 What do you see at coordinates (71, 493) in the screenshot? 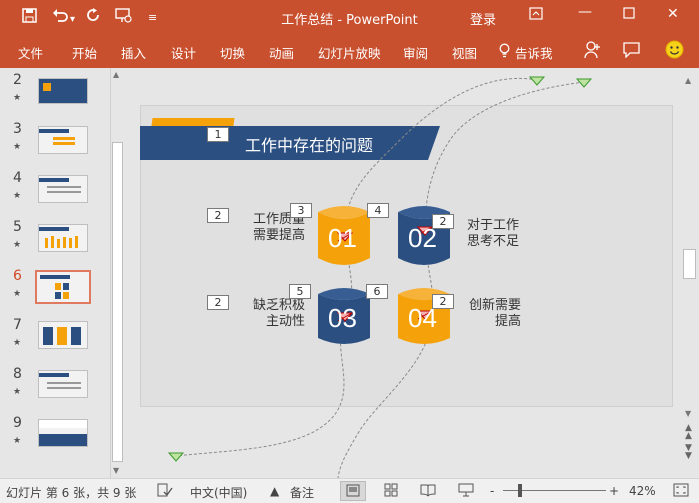
I see `slide-count-status: 幻灯片 第 6 张，共 9 张` at bounding box center [71, 493].